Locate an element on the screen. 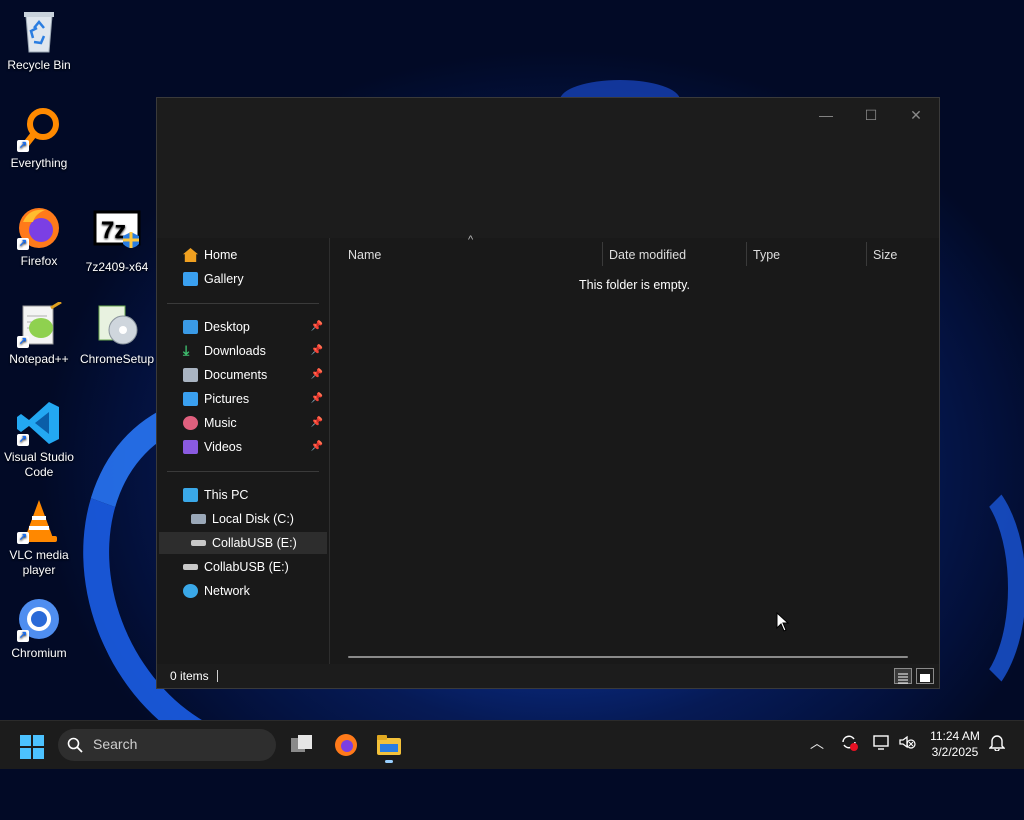 The width and height of the screenshot is (1024, 820). nav-item-music: Music 📌 is located at coordinates (243, 423).